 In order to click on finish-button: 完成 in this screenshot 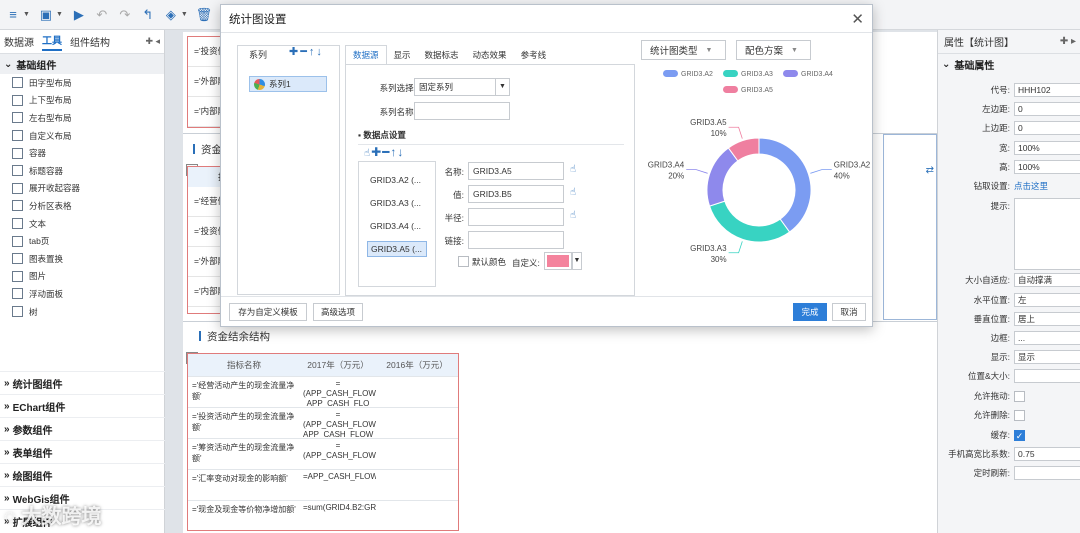, I will do `click(810, 312)`.